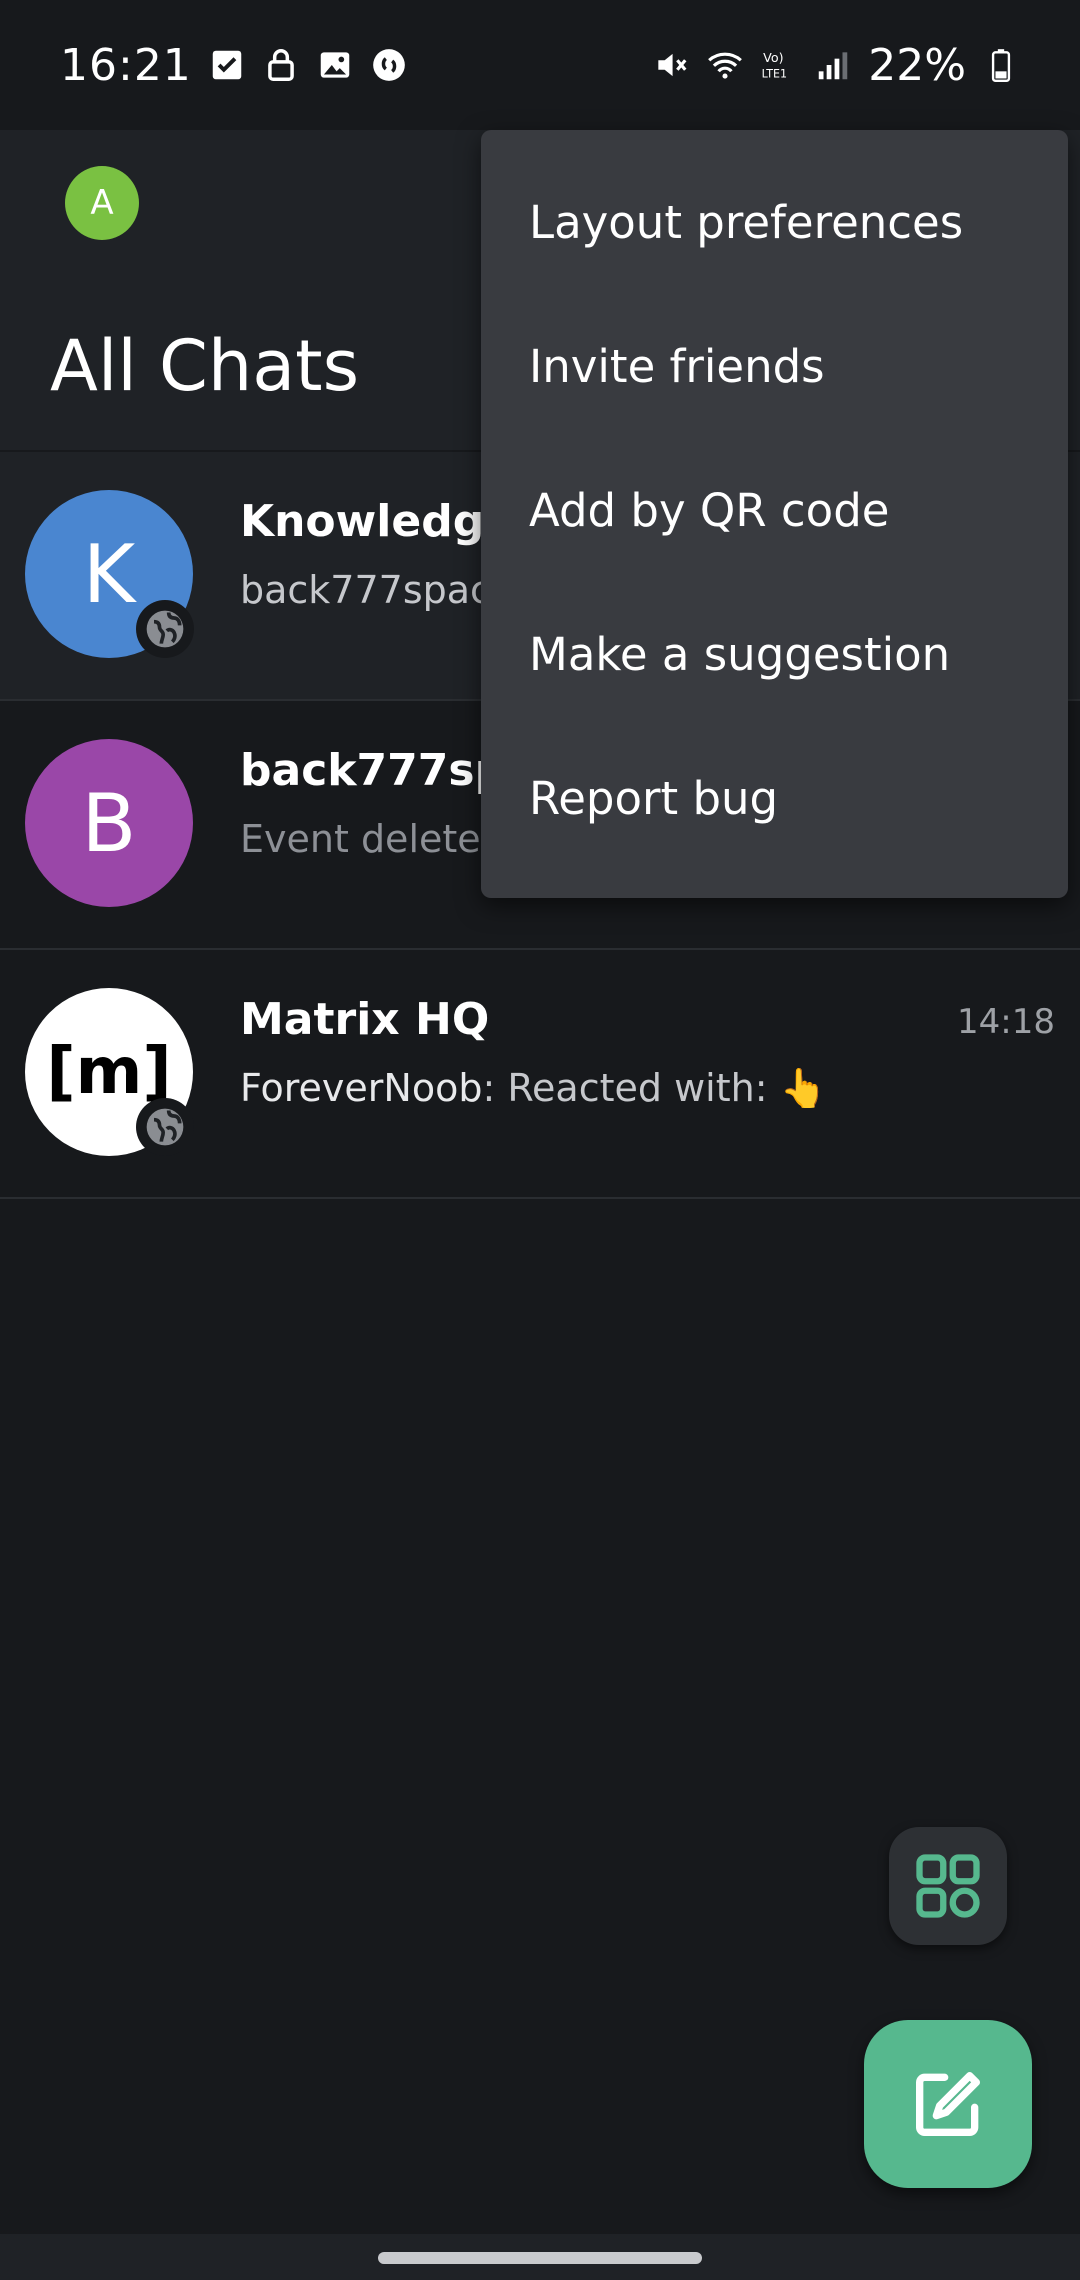 The image size is (1080, 2280). Describe the element at coordinates (109, 823) in the screenshot. I see `chat-avatar: B` at that location.